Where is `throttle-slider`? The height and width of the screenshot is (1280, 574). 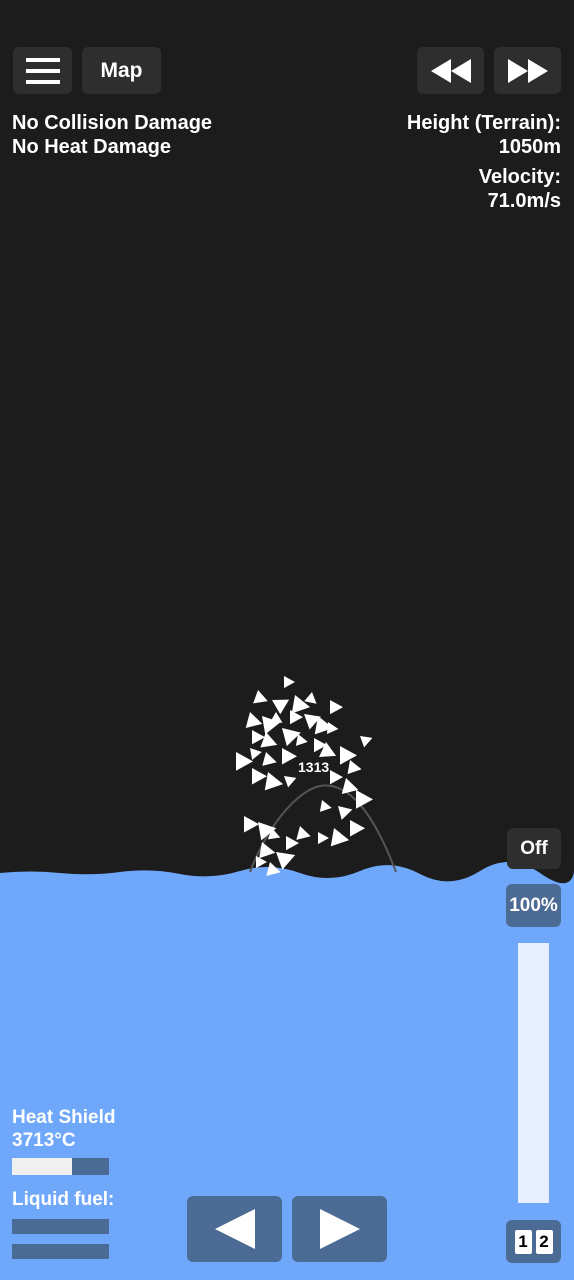
throttle-slider is located at coordinates (533, 1073).